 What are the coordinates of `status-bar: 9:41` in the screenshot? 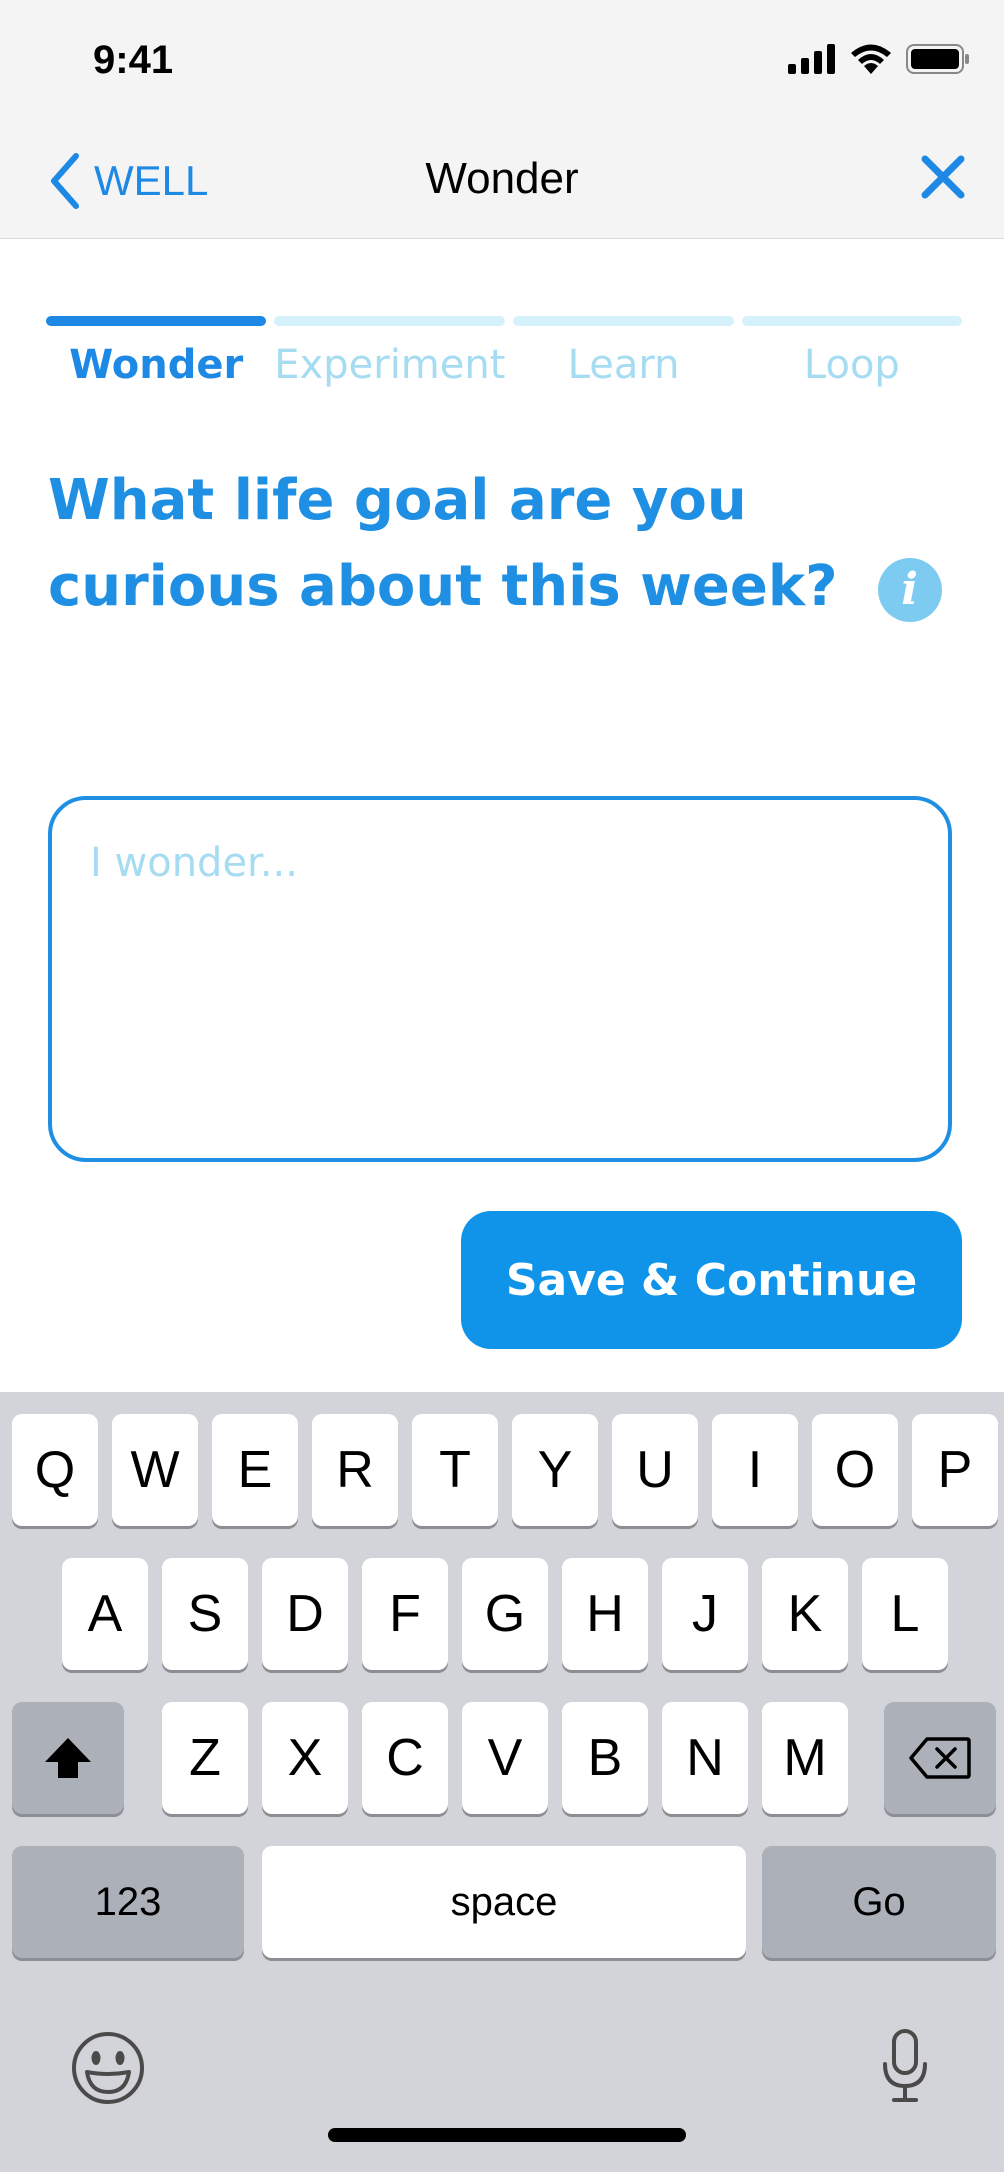 It's located at (502, 65).